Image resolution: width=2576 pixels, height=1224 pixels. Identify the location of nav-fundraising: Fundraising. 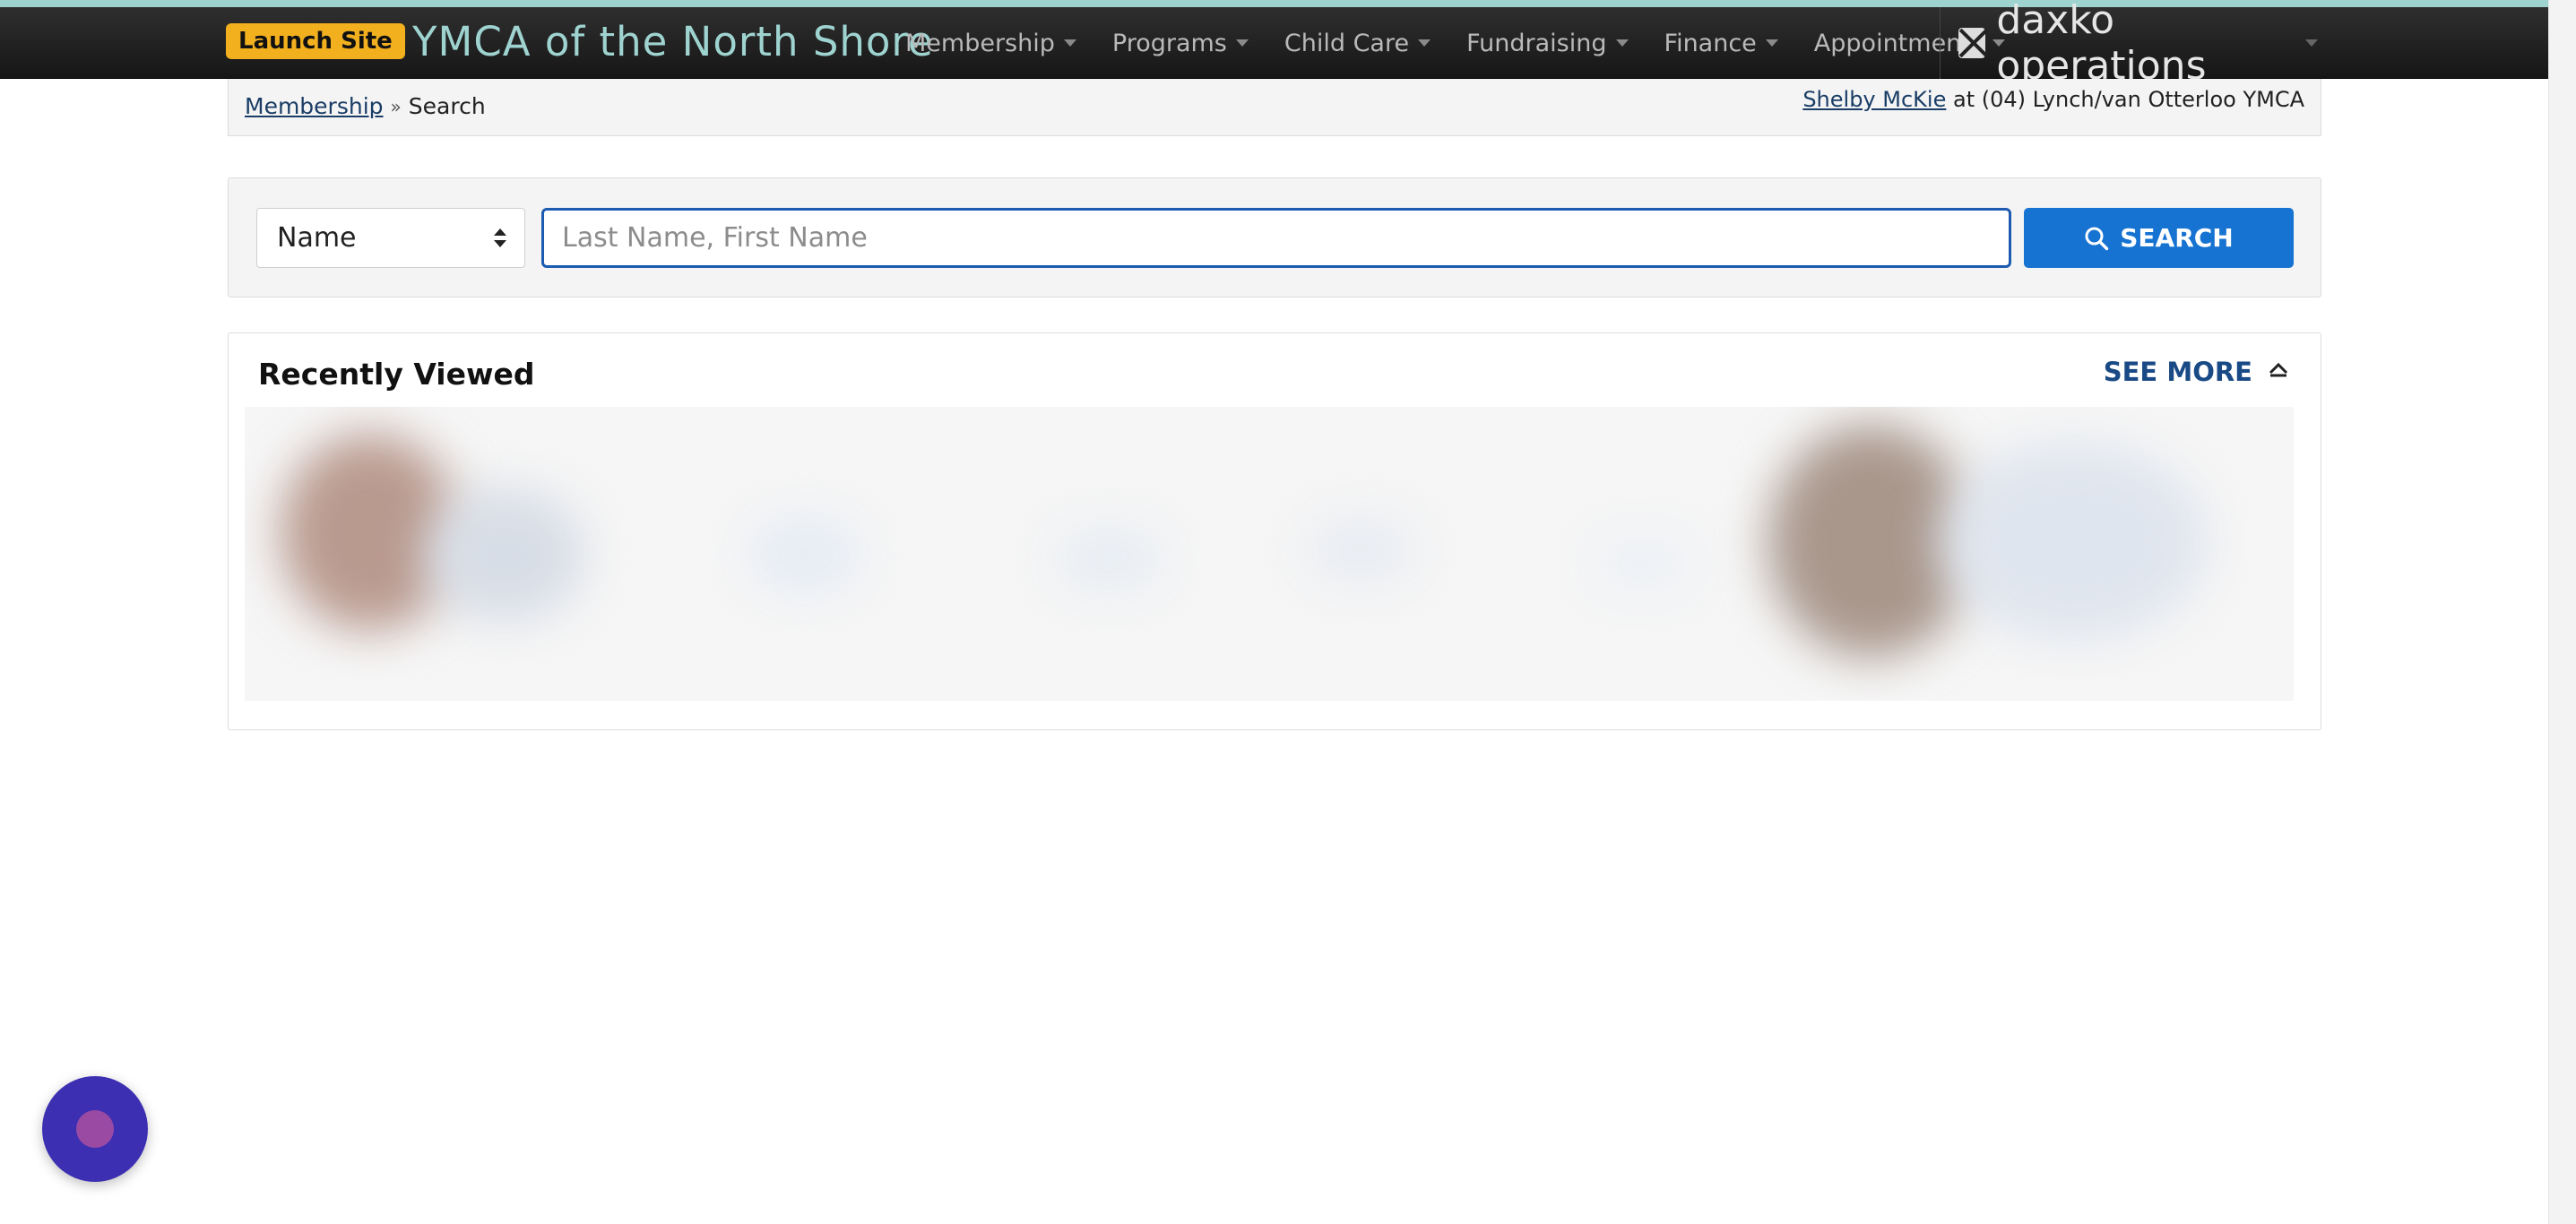
(1547, 43).